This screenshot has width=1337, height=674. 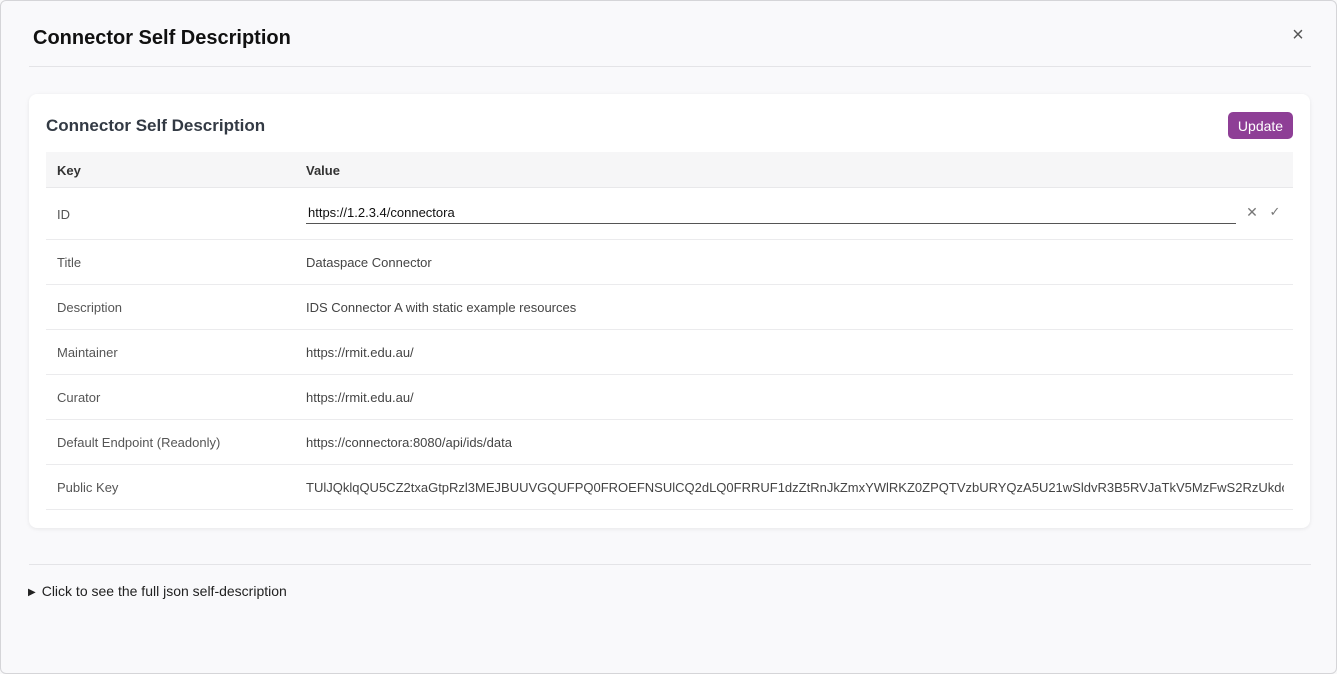 I want to click on row-key: Curator, so click(x=79, y=397).